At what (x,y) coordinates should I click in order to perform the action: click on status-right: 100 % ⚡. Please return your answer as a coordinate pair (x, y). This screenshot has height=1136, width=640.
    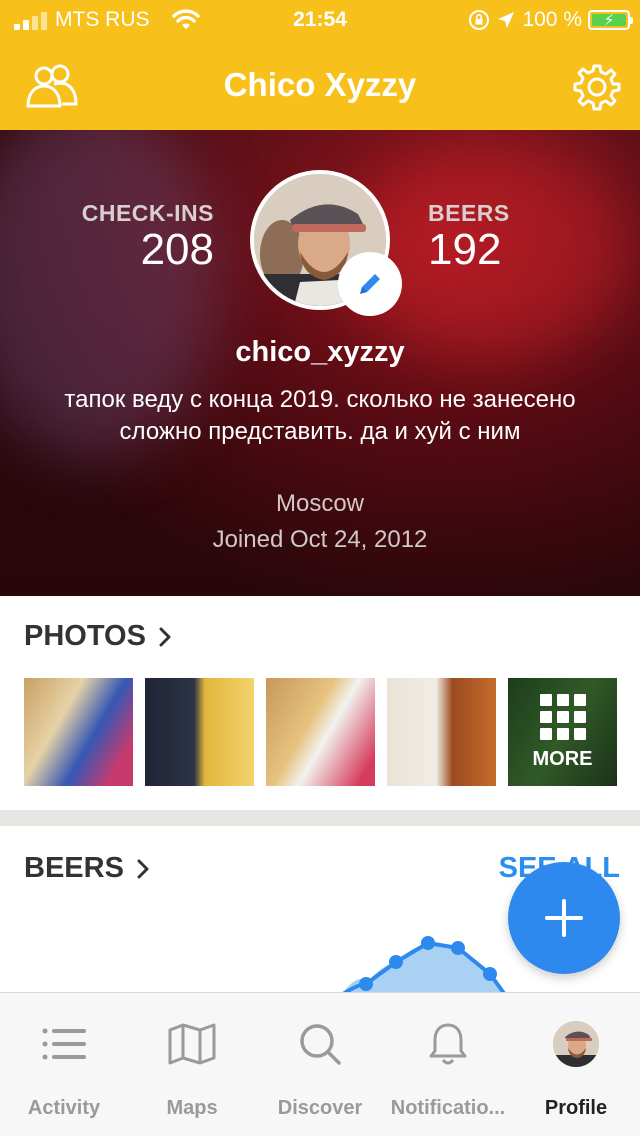
    Looking at the image, I should click on (550, 20).